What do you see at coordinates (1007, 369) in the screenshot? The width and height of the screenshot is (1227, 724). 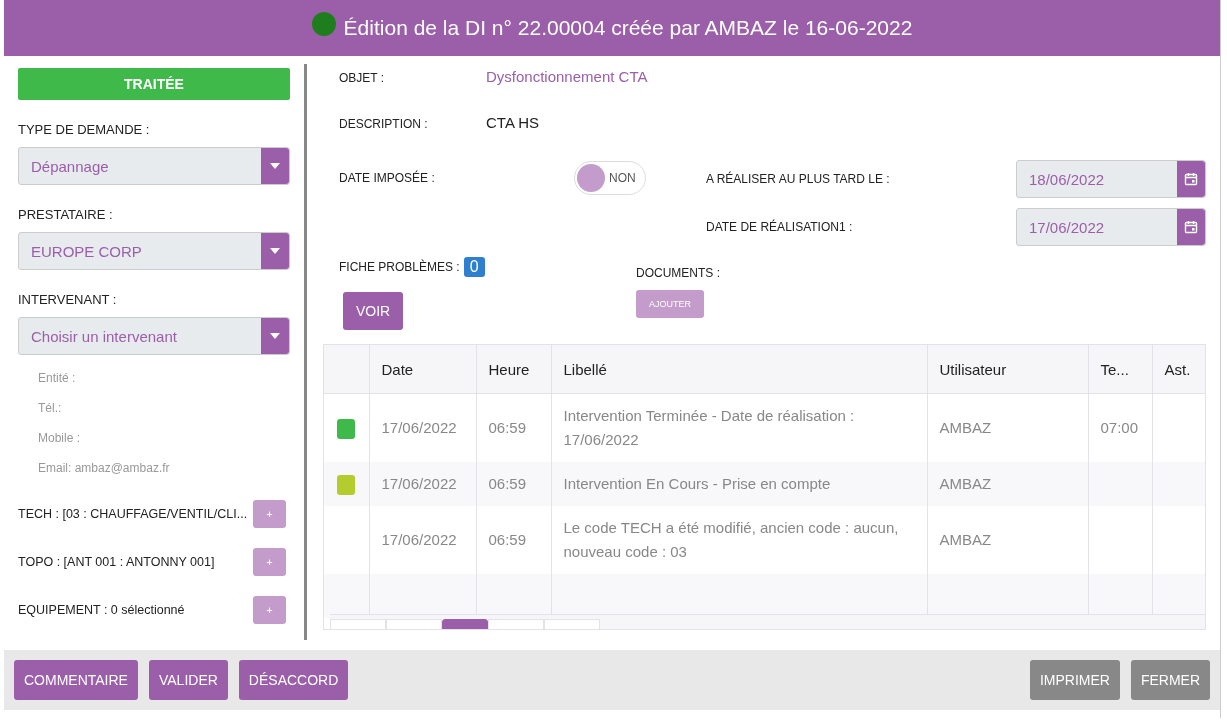 I see `column-header: Utilisateur` at bounding box center [1007, 369].